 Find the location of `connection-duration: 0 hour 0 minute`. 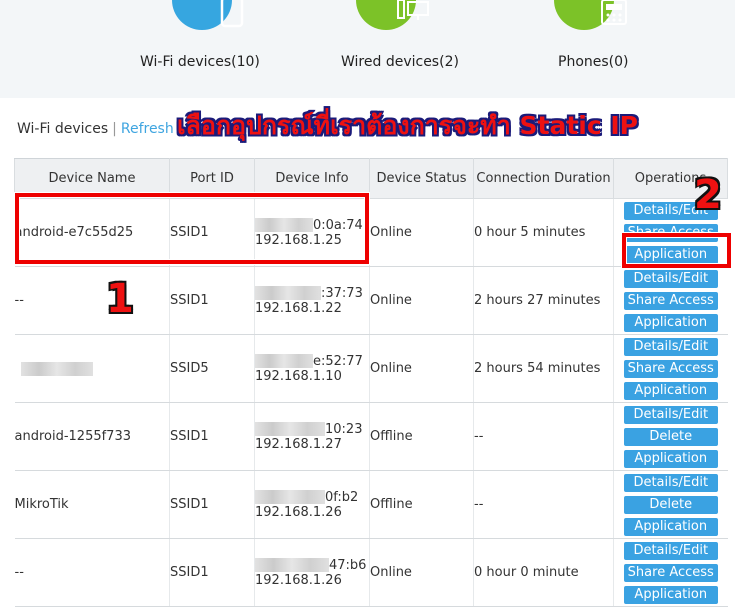

connection-duration: 0 hour 0 minute is located at coordinates (543, 572).